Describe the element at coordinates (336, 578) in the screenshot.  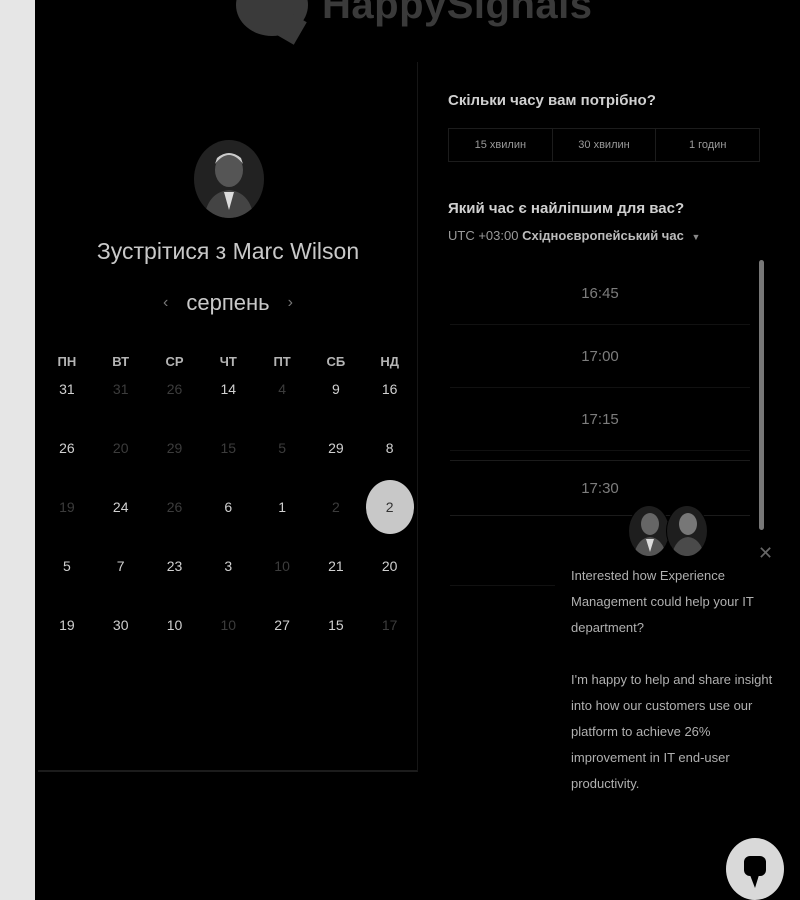
I see `calendar-day: 21` at that location.